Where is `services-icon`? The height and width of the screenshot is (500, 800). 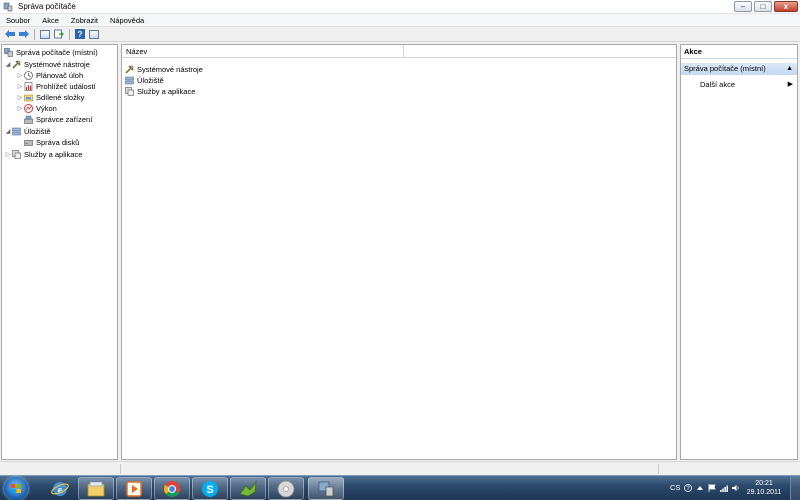 services-icon is located at coordinates (129, 91).